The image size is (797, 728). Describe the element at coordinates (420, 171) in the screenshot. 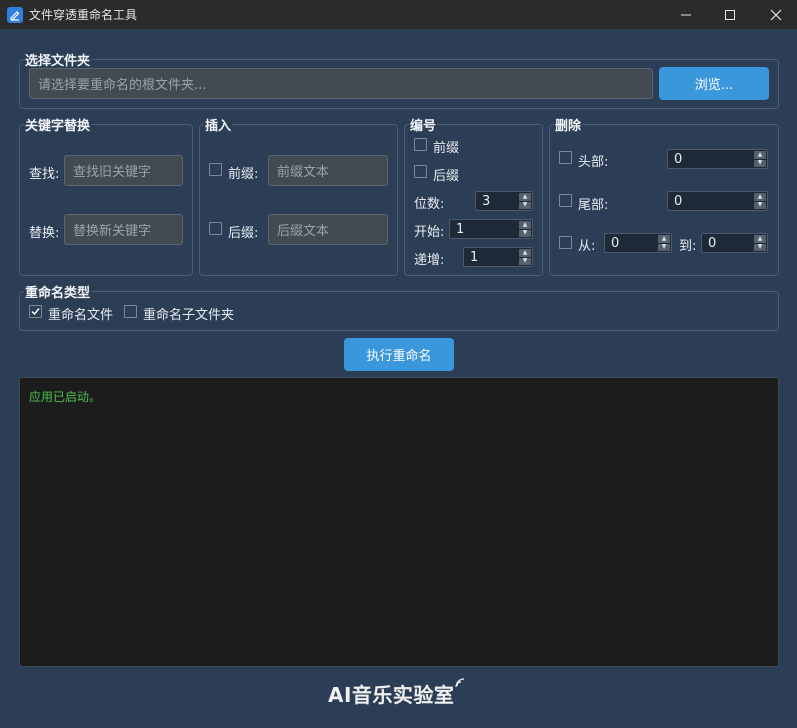

I see `numbering-suffix-checkbox` at that location.